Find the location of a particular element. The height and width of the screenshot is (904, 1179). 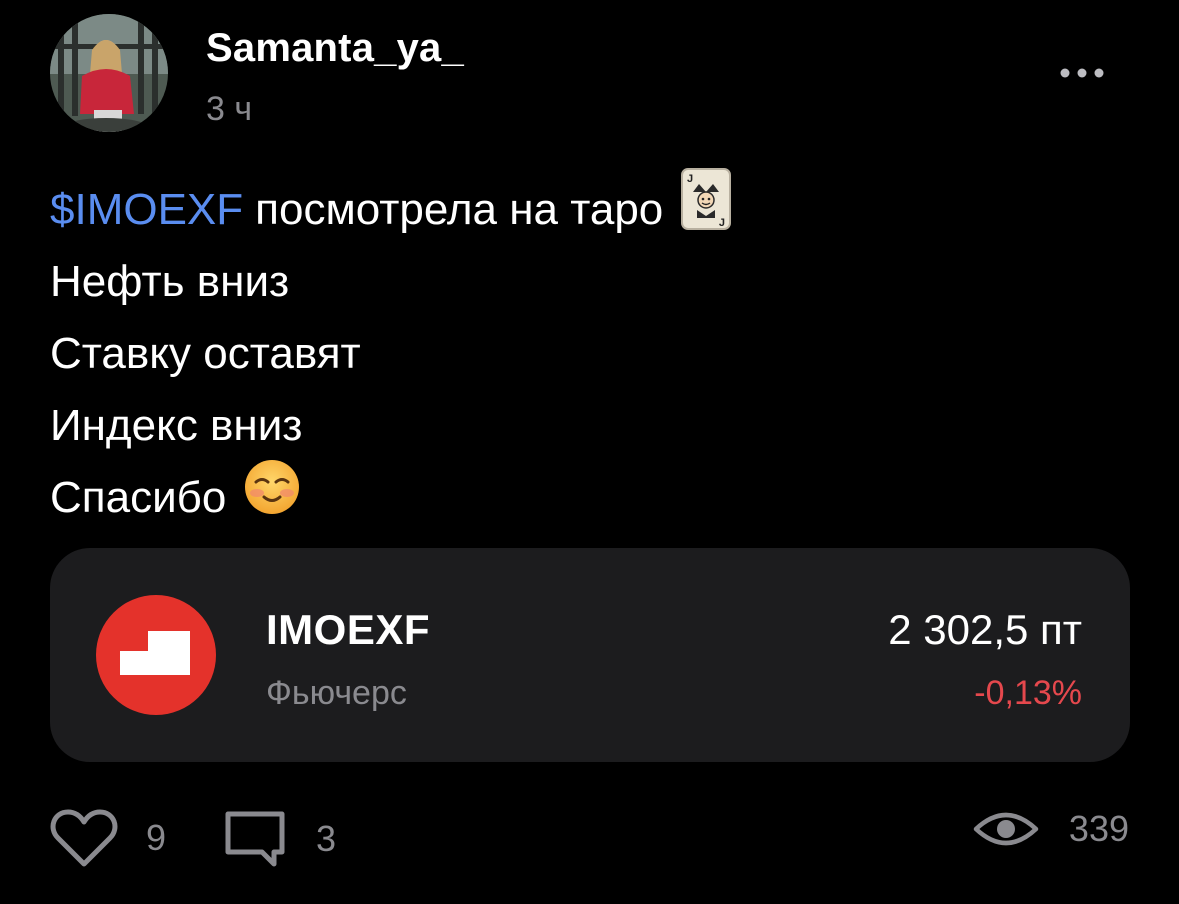

post-line-2: Нефть вниз is located at coordinates (170, 281).